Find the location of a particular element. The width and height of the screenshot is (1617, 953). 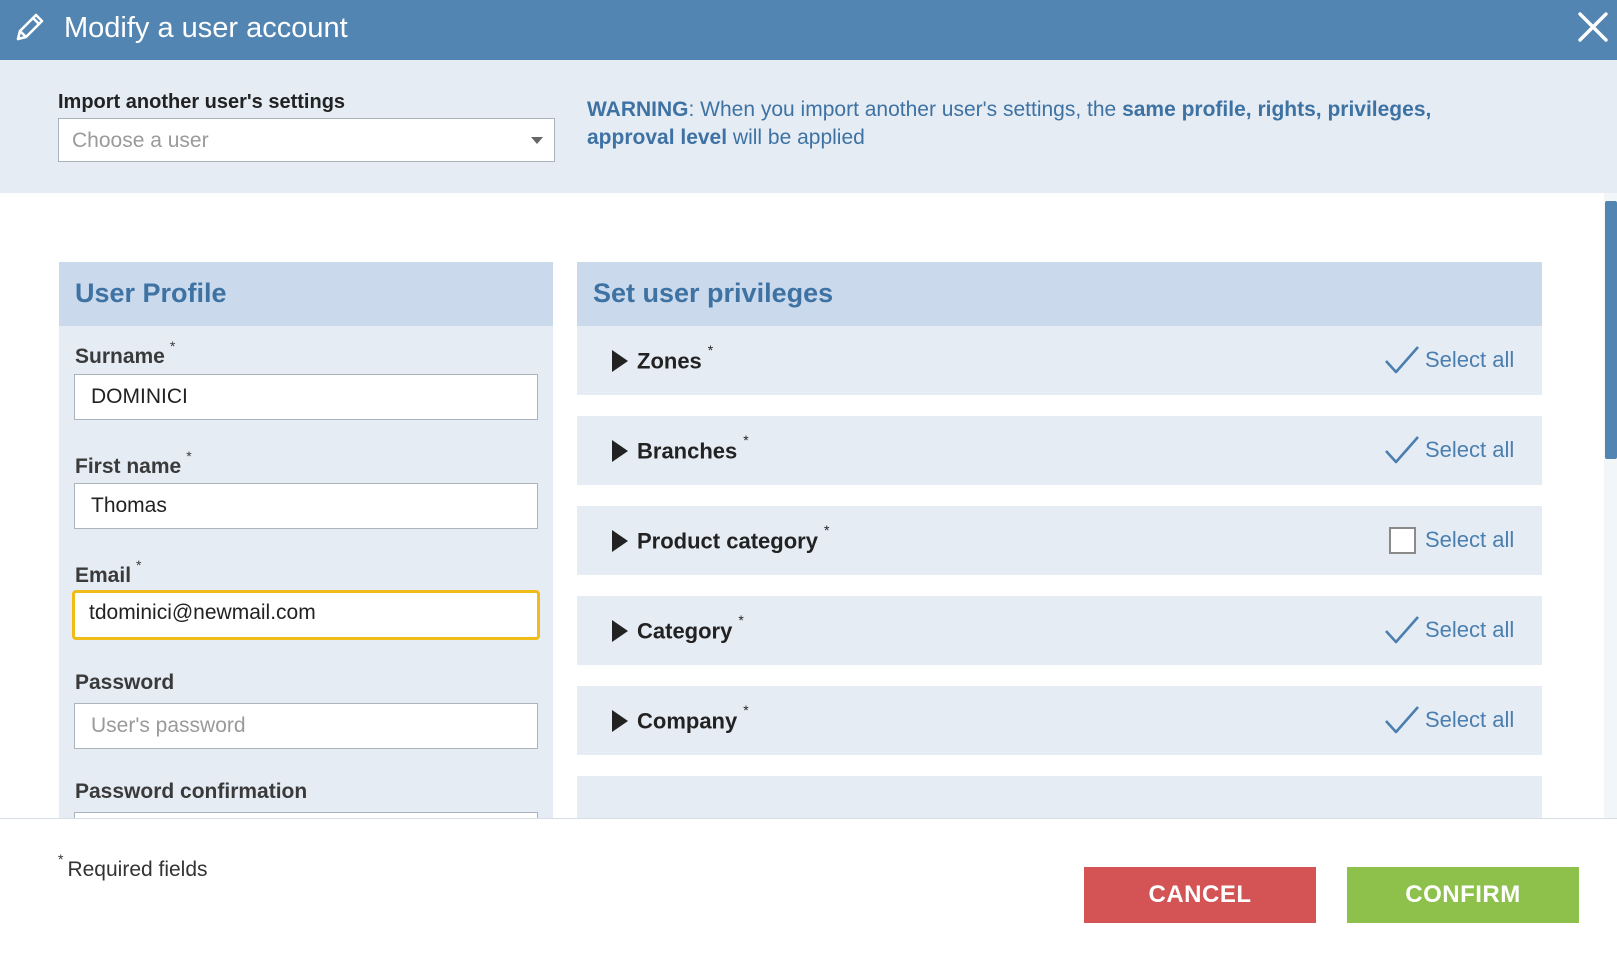

privilege-name: Category * is located at coordinates (690, 628).